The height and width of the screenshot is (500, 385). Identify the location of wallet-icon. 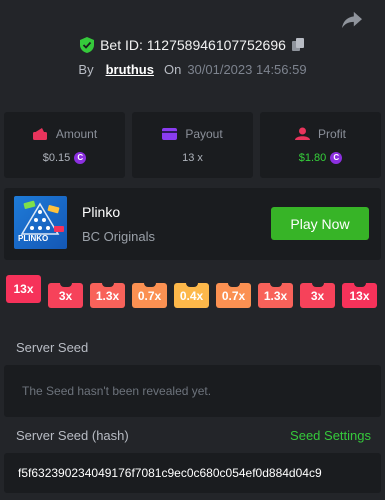
(39, 133).